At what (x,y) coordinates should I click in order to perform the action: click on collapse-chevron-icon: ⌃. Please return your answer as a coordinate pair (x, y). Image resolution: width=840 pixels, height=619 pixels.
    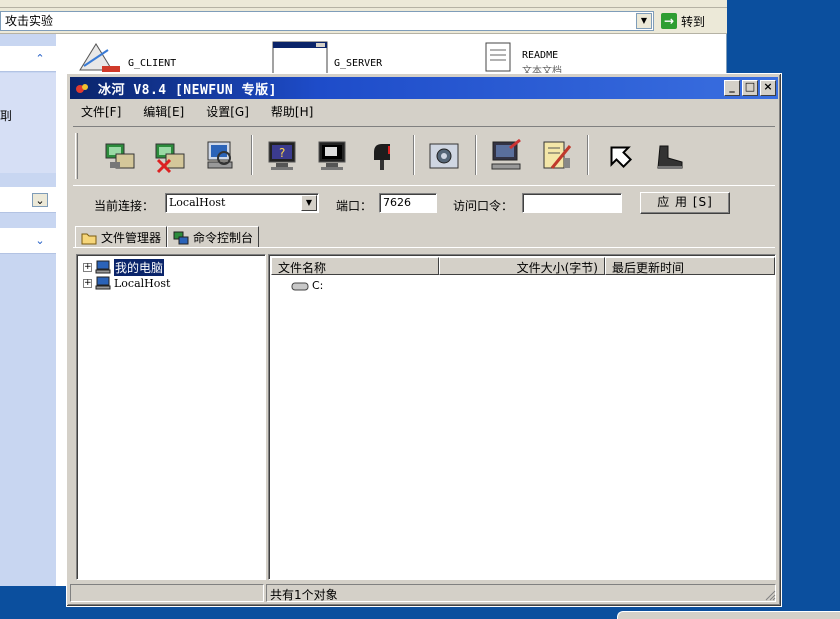
    Looking at the image, I should click on (40, 59).